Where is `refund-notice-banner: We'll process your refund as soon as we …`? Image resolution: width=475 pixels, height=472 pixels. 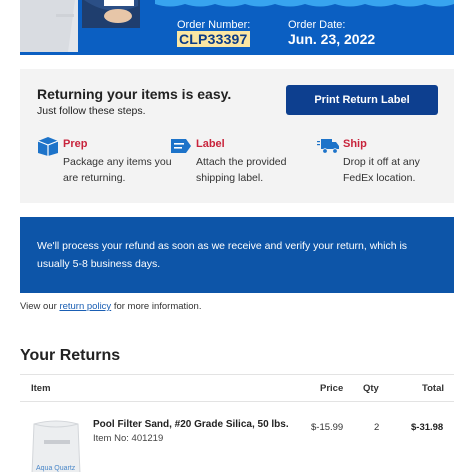
refund-notice-banner: We'll process your refund as soon as we … is located at coordinates (237, 255).